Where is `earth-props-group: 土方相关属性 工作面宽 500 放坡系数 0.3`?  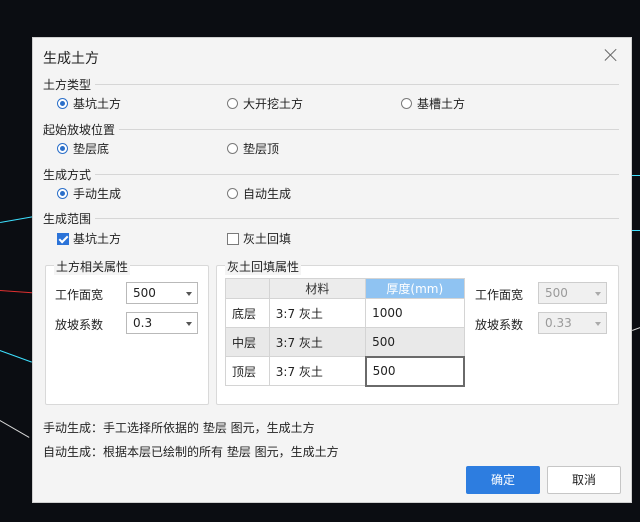
earth-props-group: 土方相关属性 工作面宽 500 放坡系数 0.3 is located at coordinates (127, 331).